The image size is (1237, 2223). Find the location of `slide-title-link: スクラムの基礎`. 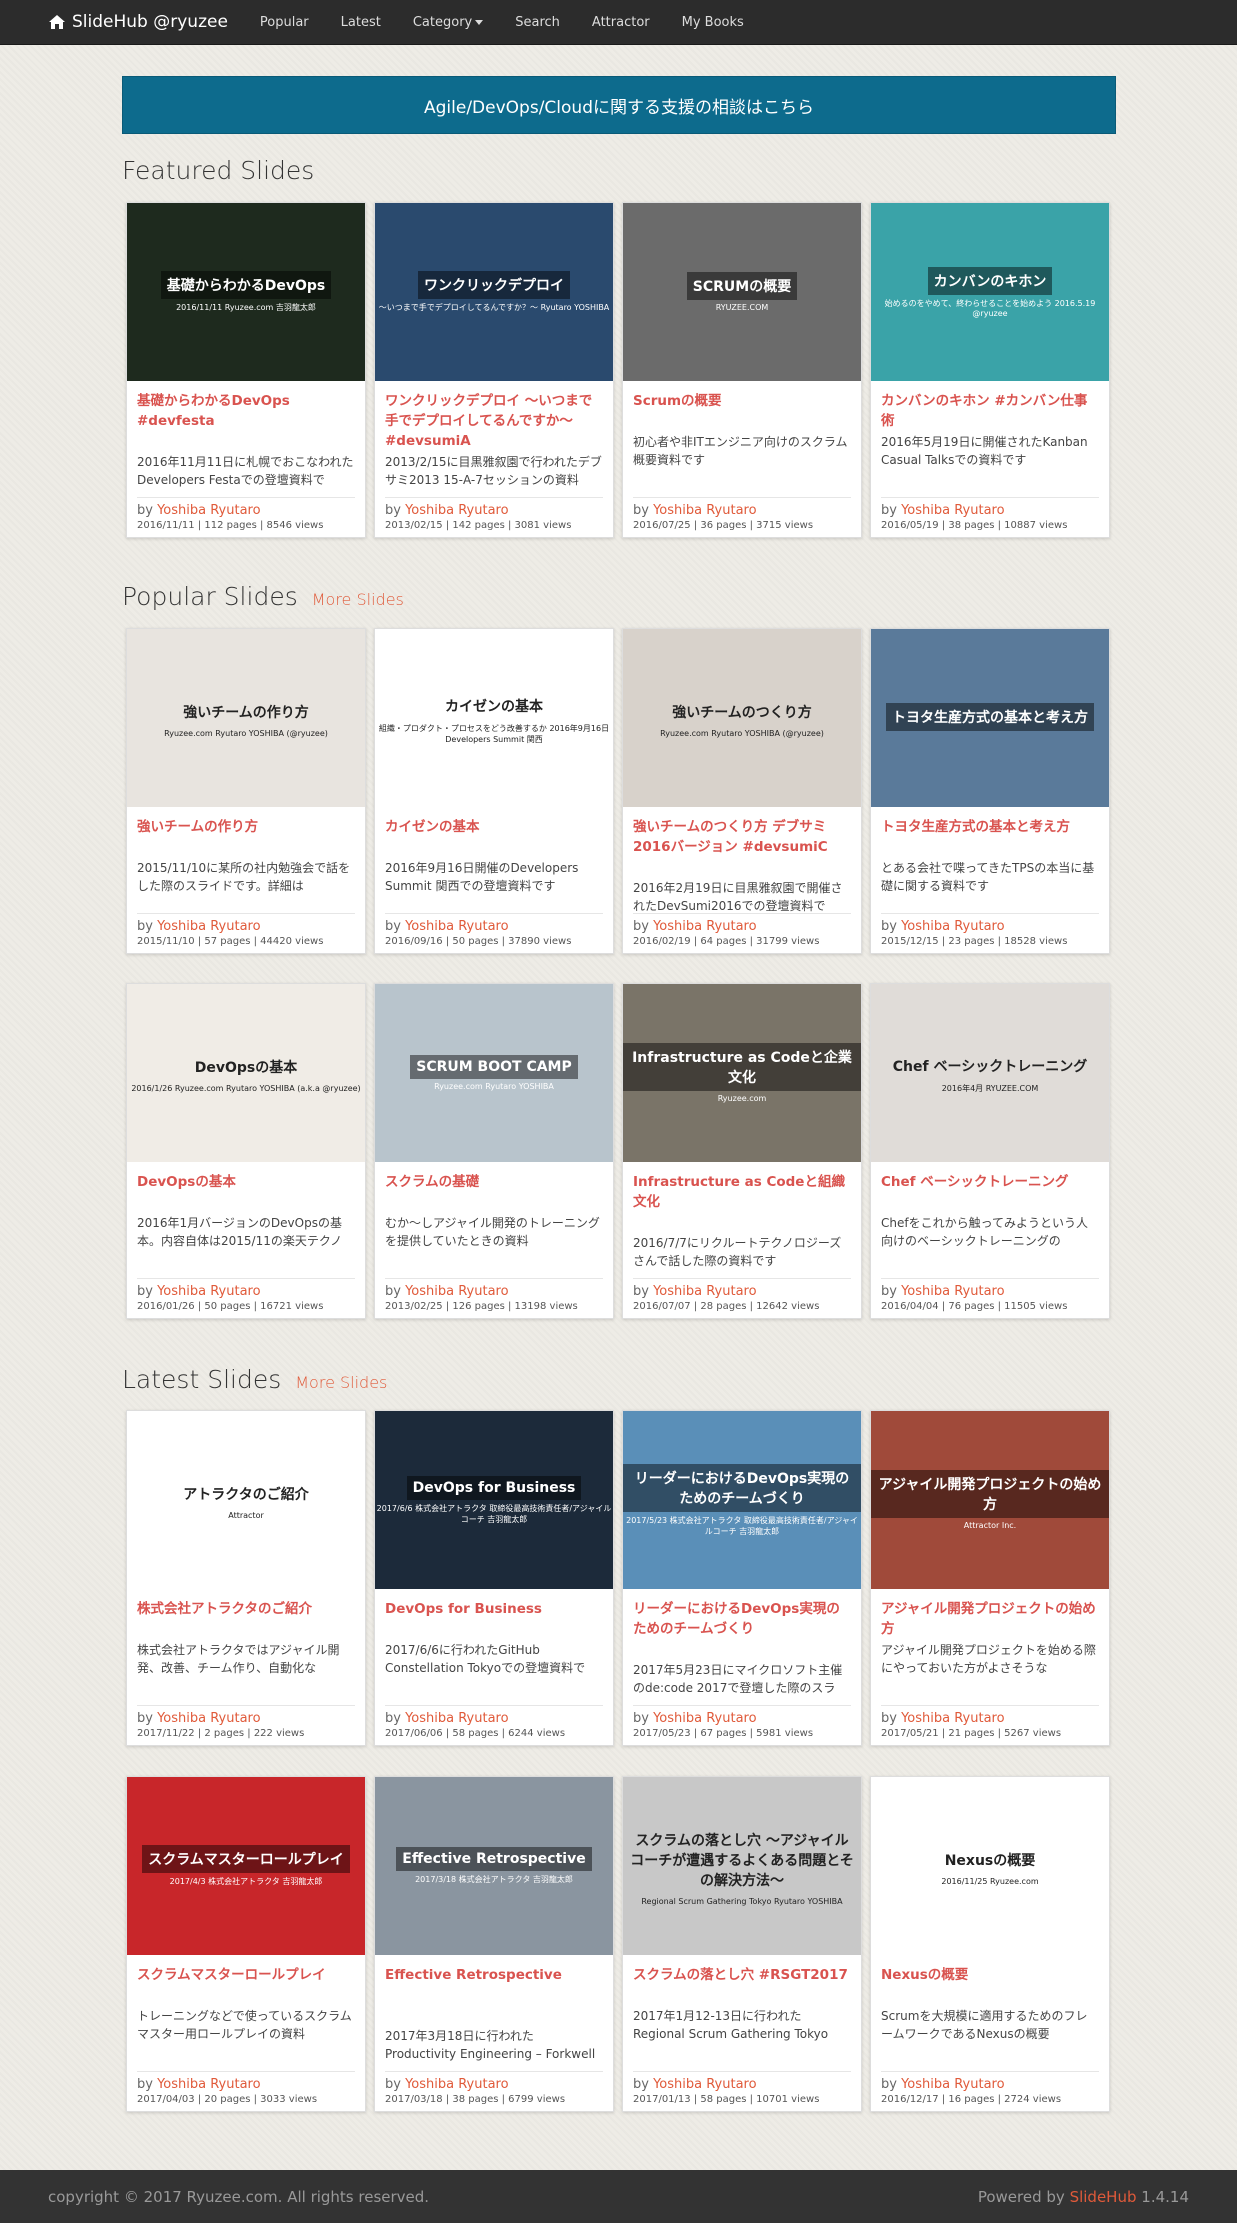

slide-title-link: スクラムの基礎 is located at coordinates (494, 1193).